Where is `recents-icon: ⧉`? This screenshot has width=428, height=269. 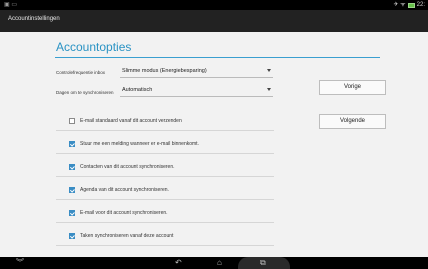 recents-icon: ⧉ is located at coordinates (263, 263).